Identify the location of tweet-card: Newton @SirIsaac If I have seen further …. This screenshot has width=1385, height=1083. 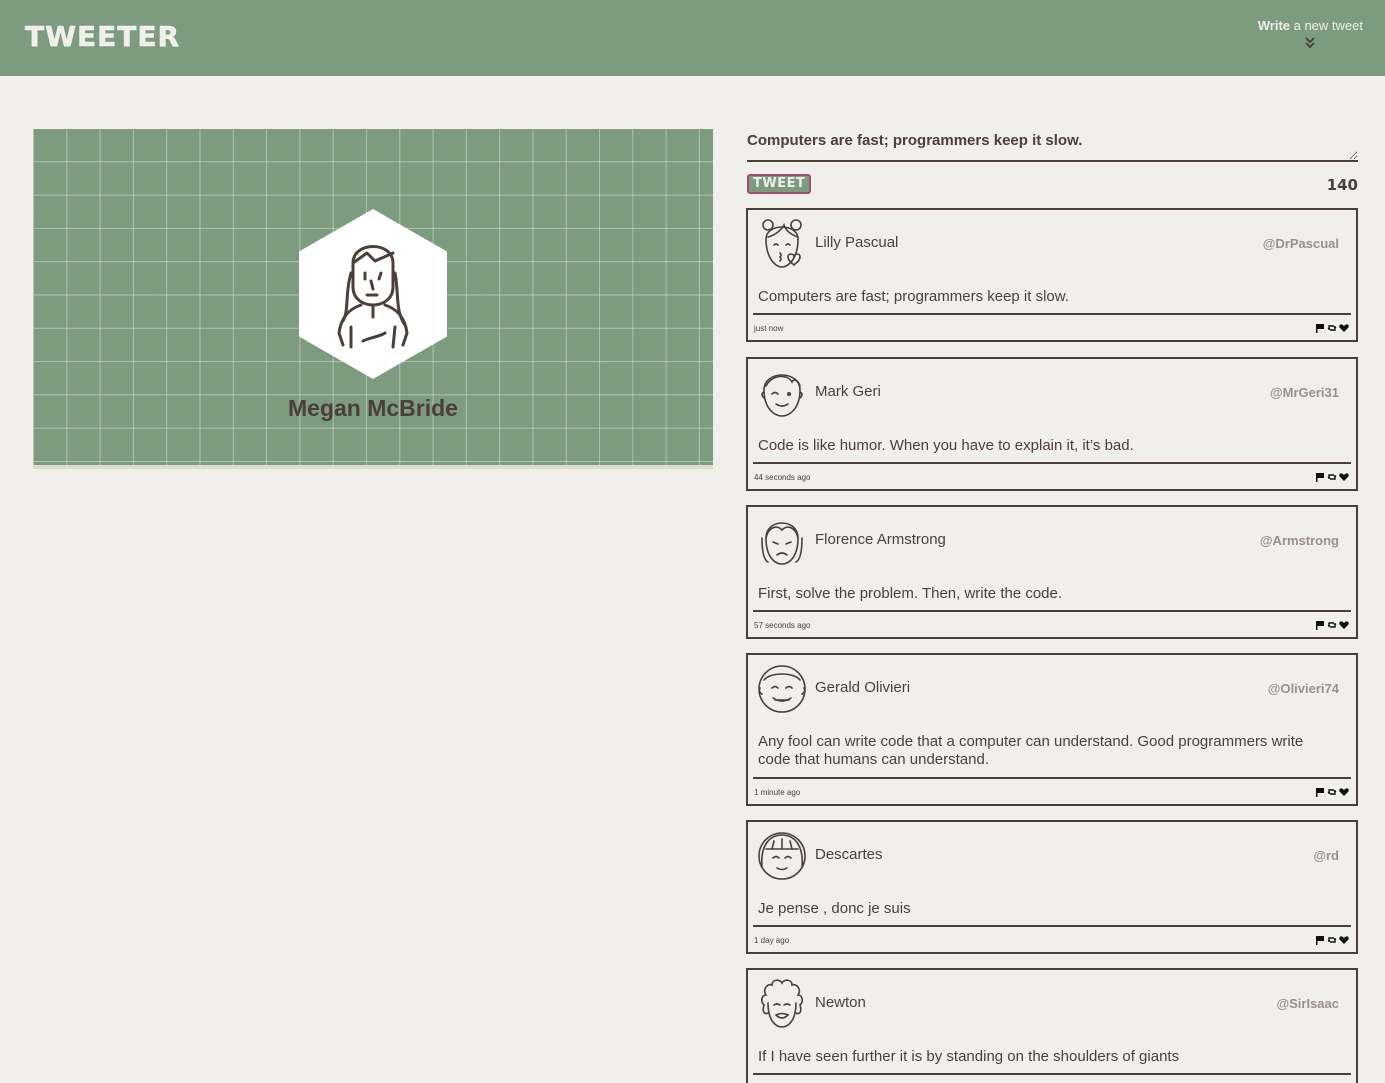
(1052, 1025).